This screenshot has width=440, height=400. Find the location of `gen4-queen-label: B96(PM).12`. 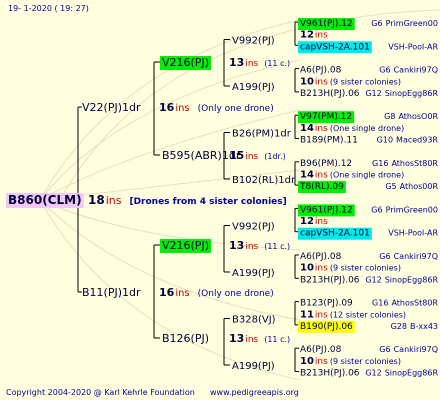

gen4-queen-label: B96(PM).12 is located at coordinates (326, 164).